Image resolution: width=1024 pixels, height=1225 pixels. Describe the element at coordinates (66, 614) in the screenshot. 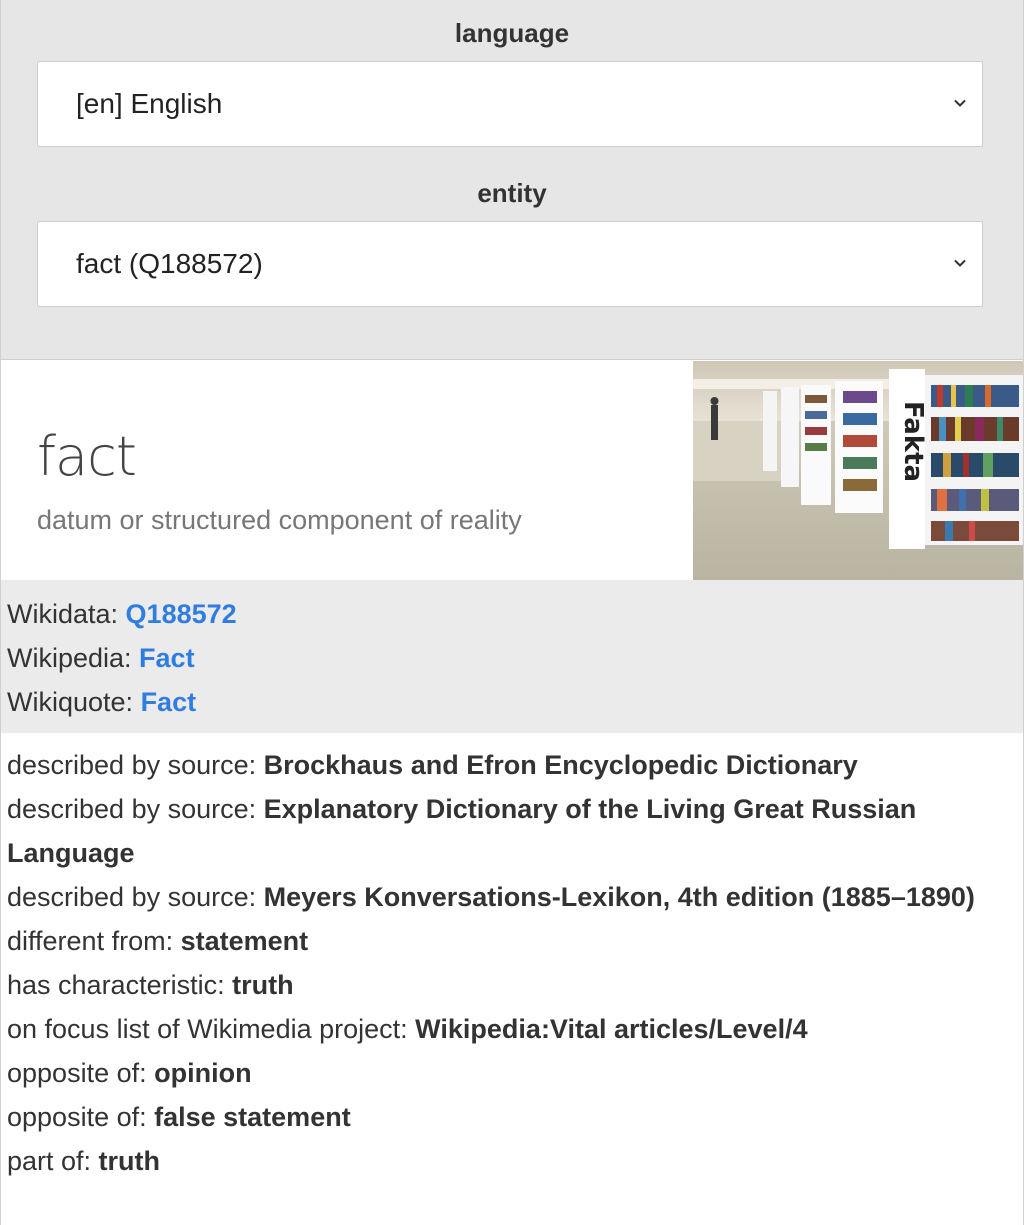

I see `sitelink-label: Wikidata:` at that location.